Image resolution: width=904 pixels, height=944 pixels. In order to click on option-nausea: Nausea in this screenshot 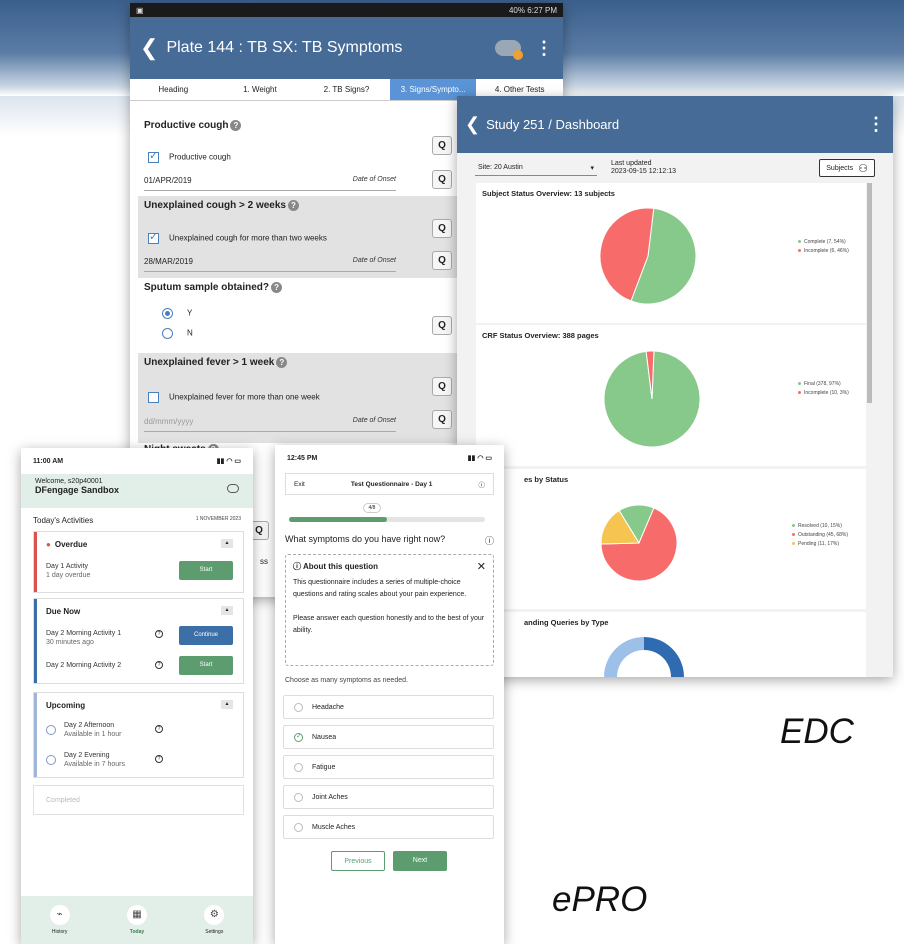, I will do `click(388, 737)`.